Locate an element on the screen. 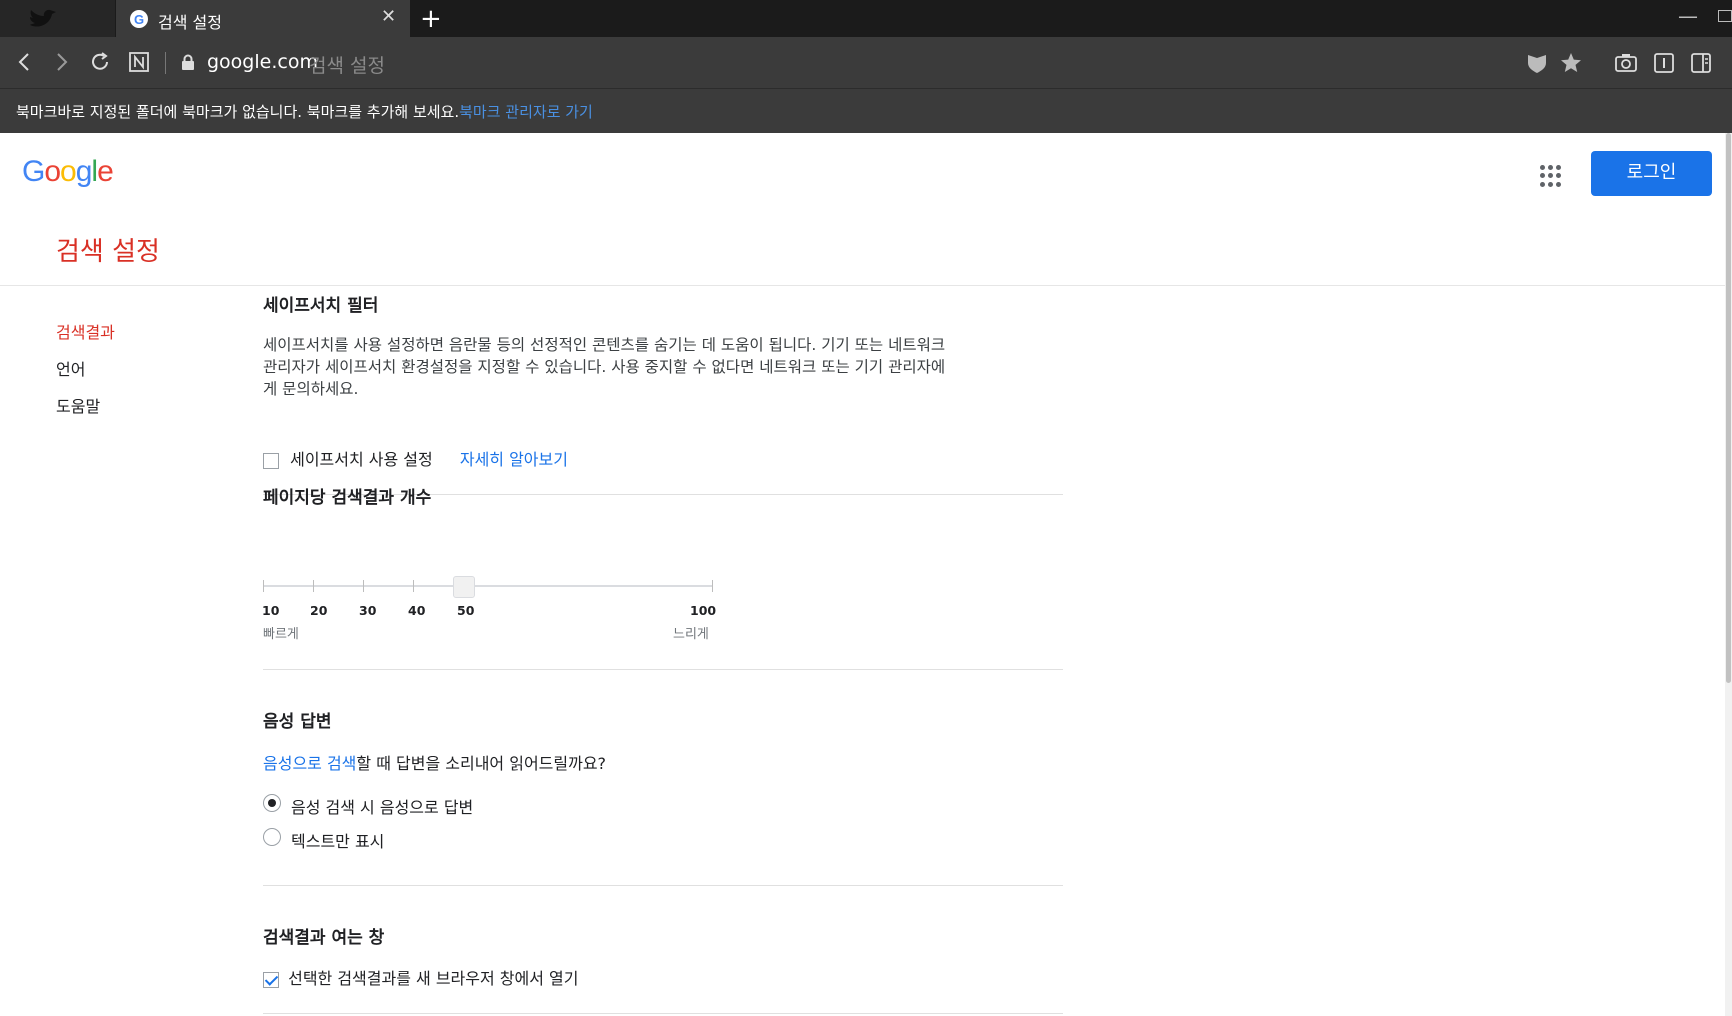  settings-sidebar: 검색결과 언어 도움말 is located at coordinates (85, 374).